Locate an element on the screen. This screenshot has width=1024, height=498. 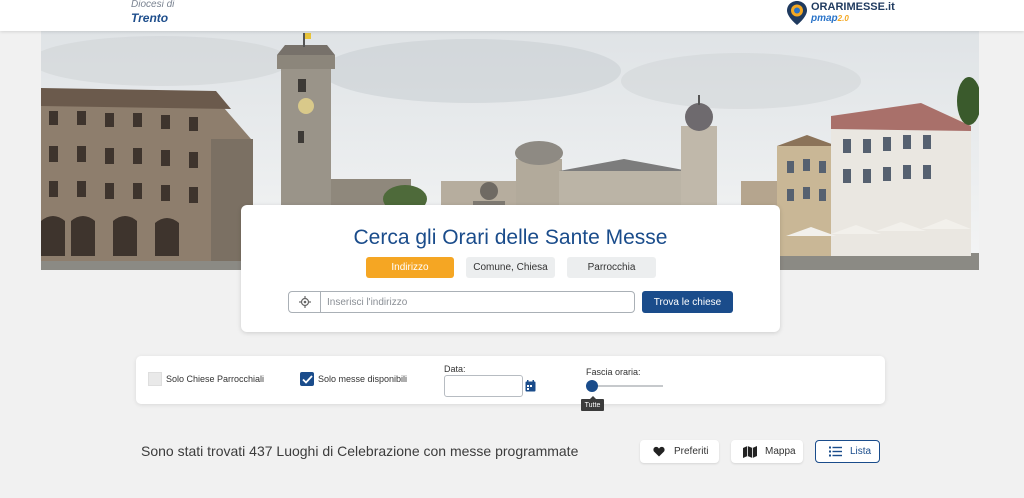
parish-only-checkbox is located at coordinates (155, 379).